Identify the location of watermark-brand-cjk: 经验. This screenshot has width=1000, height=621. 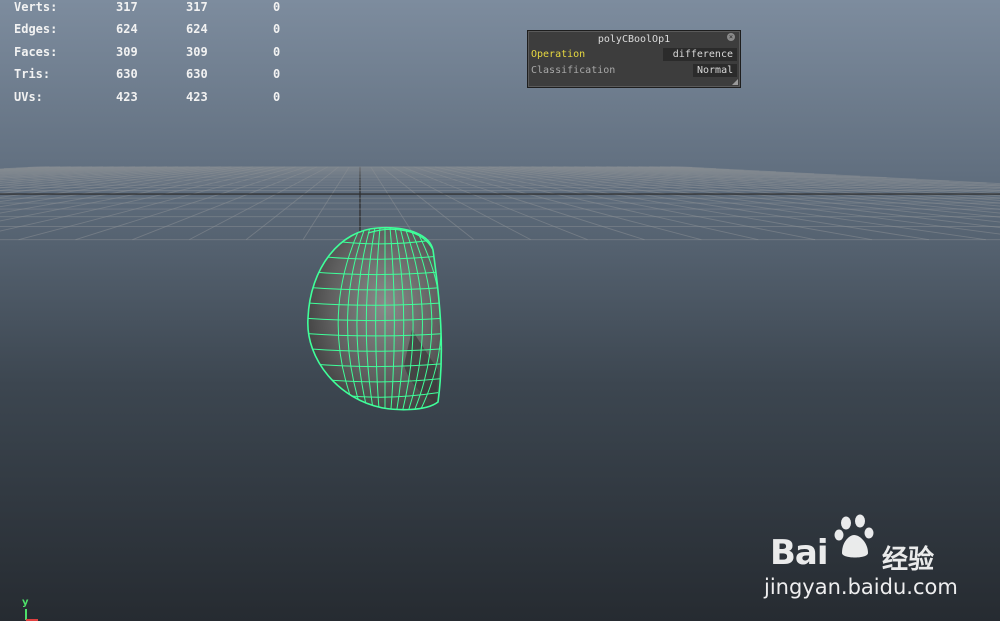
(908, 560).